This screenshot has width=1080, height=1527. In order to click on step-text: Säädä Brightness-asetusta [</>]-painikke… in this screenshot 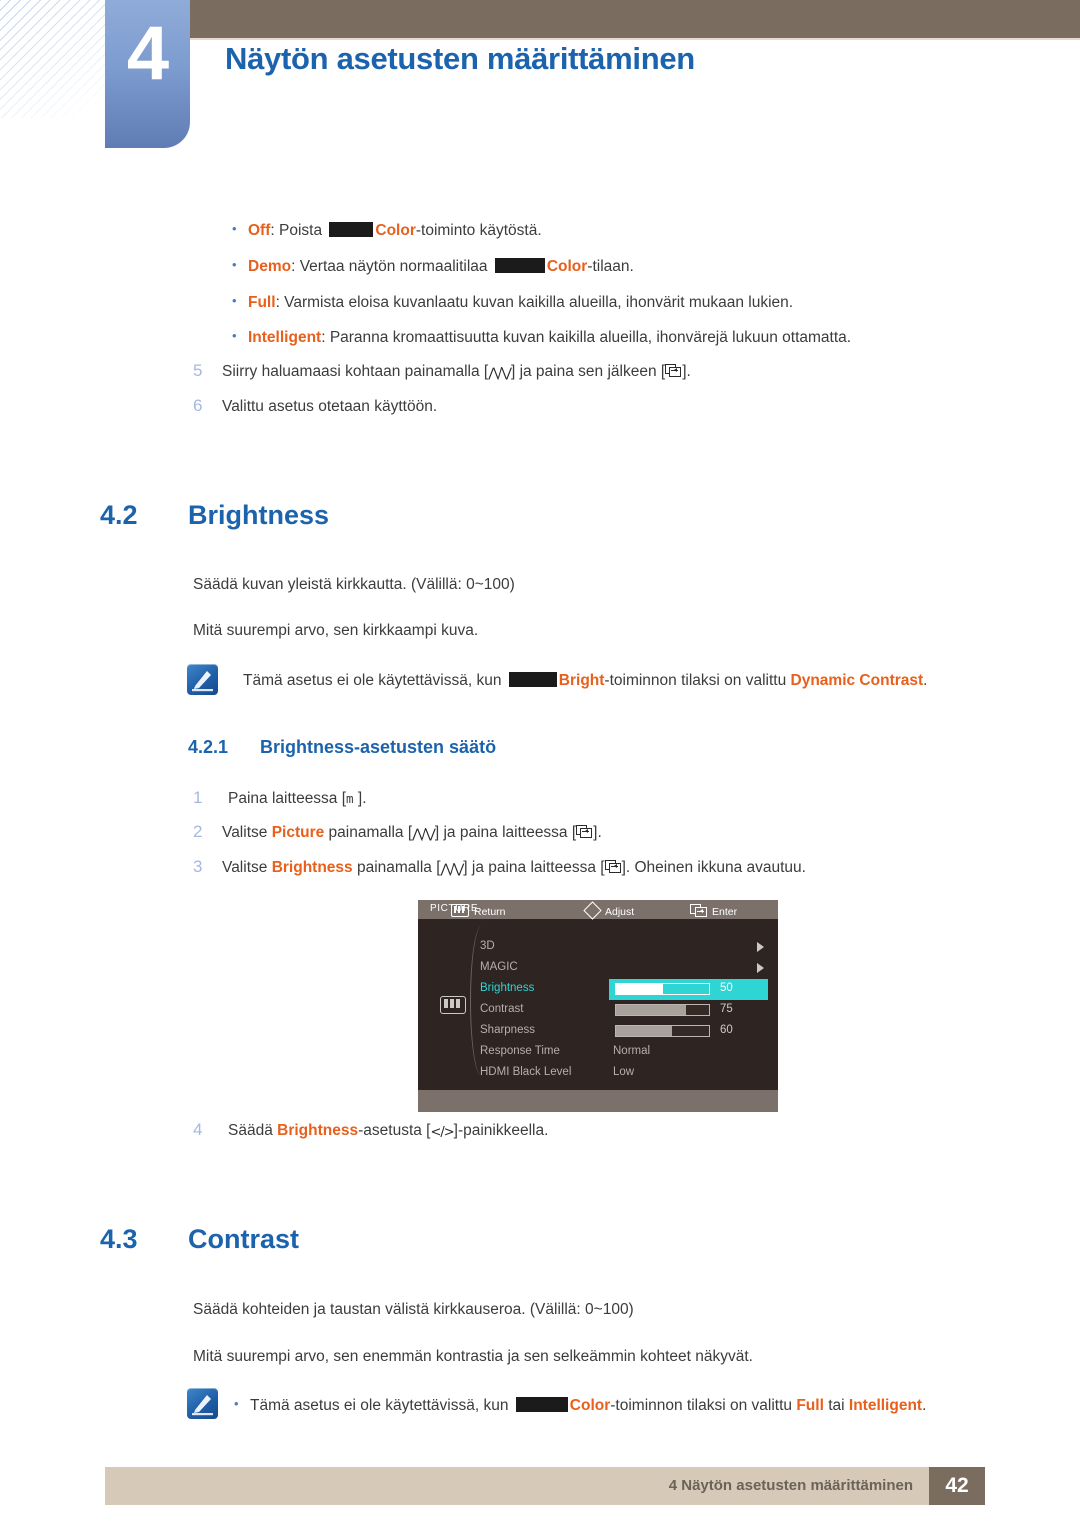, I will do `click(388, 1131)`.